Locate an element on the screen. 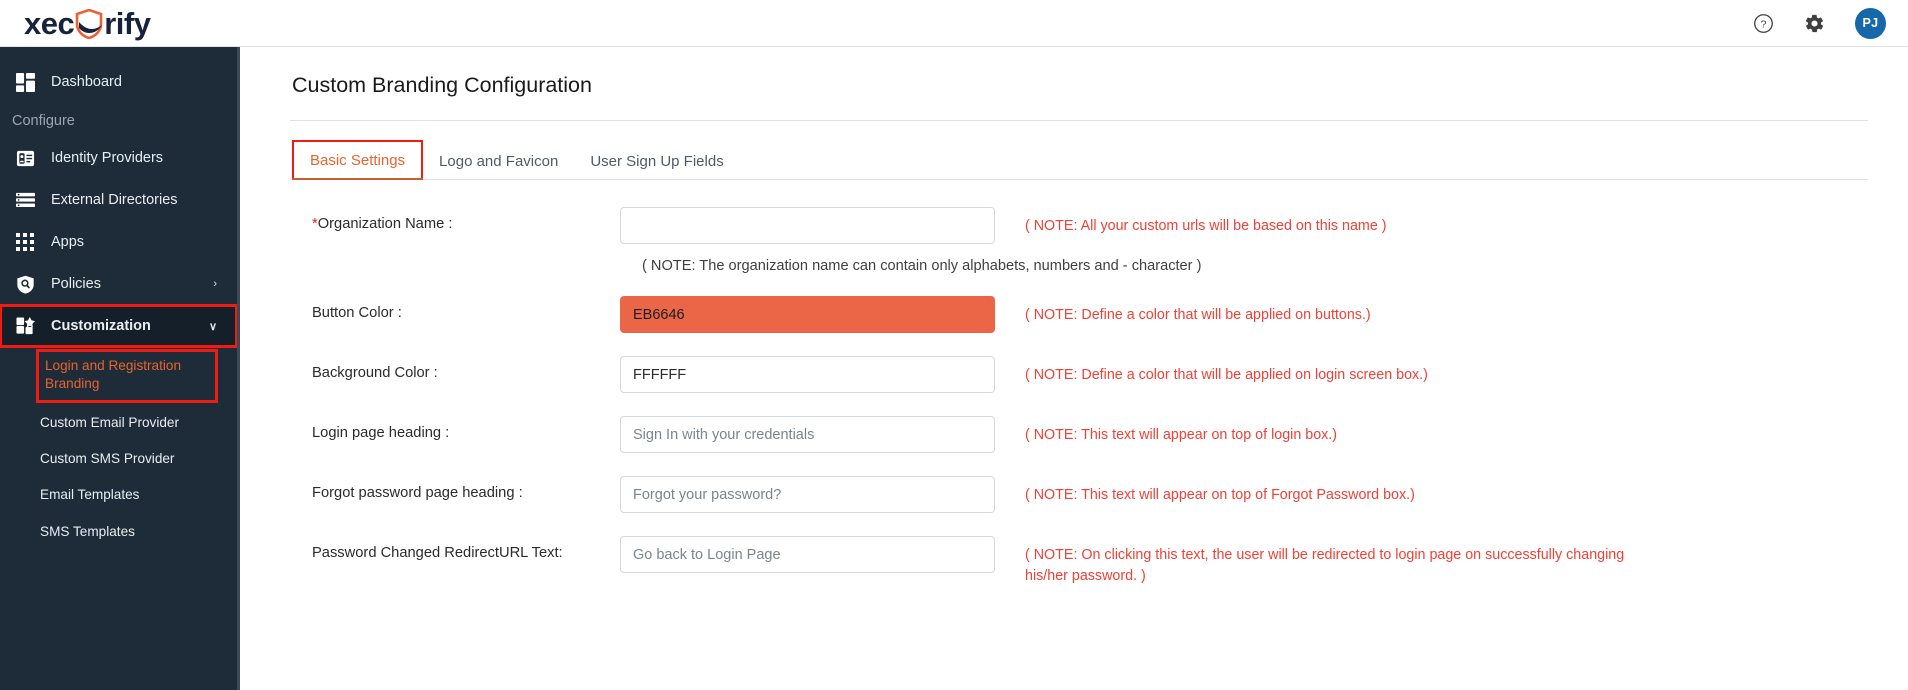 Image resolution: width=1908 pixels, height=690 pixels. tab-user-sign-up-fields: User Sign Up Fields is located at coordinates (656, 161).